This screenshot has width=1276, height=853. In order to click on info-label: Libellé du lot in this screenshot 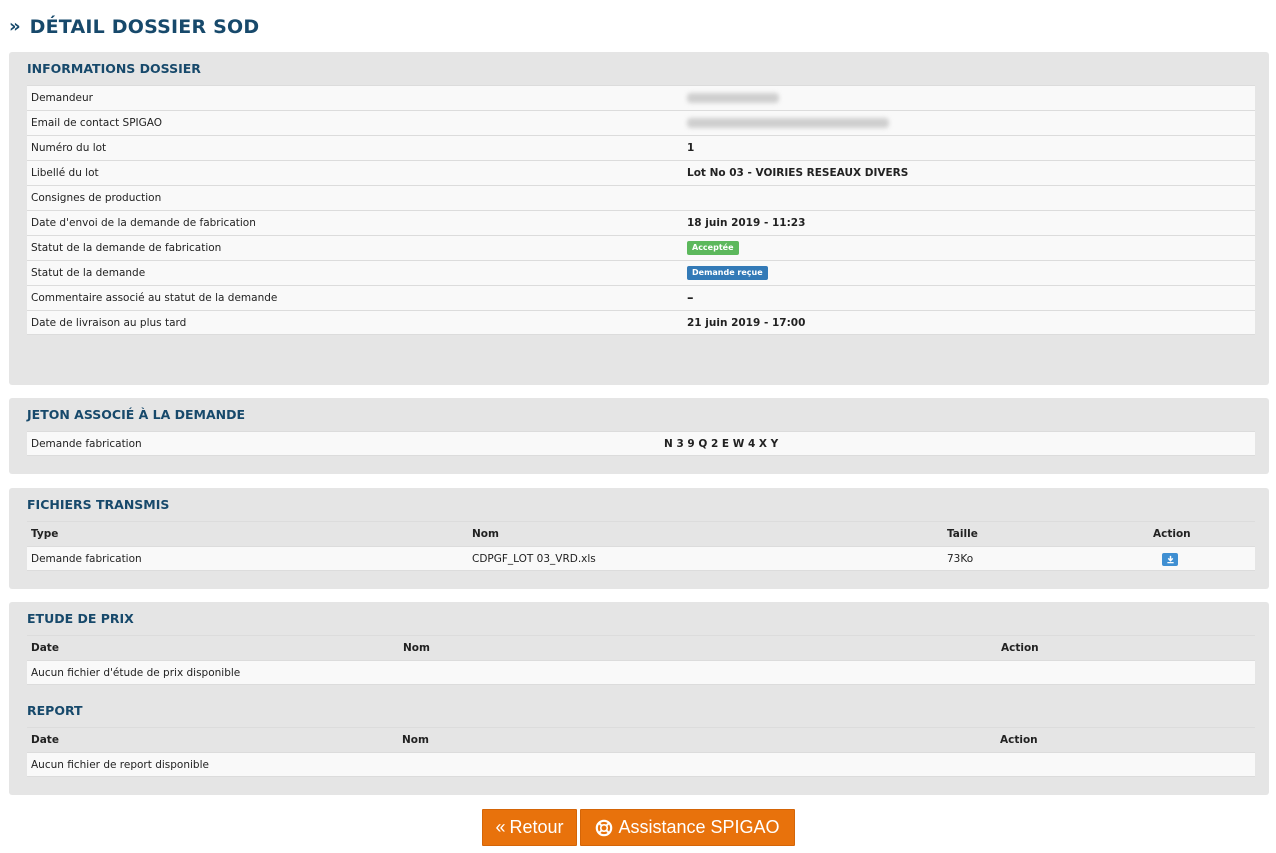, I will do `click(65, 173)`.